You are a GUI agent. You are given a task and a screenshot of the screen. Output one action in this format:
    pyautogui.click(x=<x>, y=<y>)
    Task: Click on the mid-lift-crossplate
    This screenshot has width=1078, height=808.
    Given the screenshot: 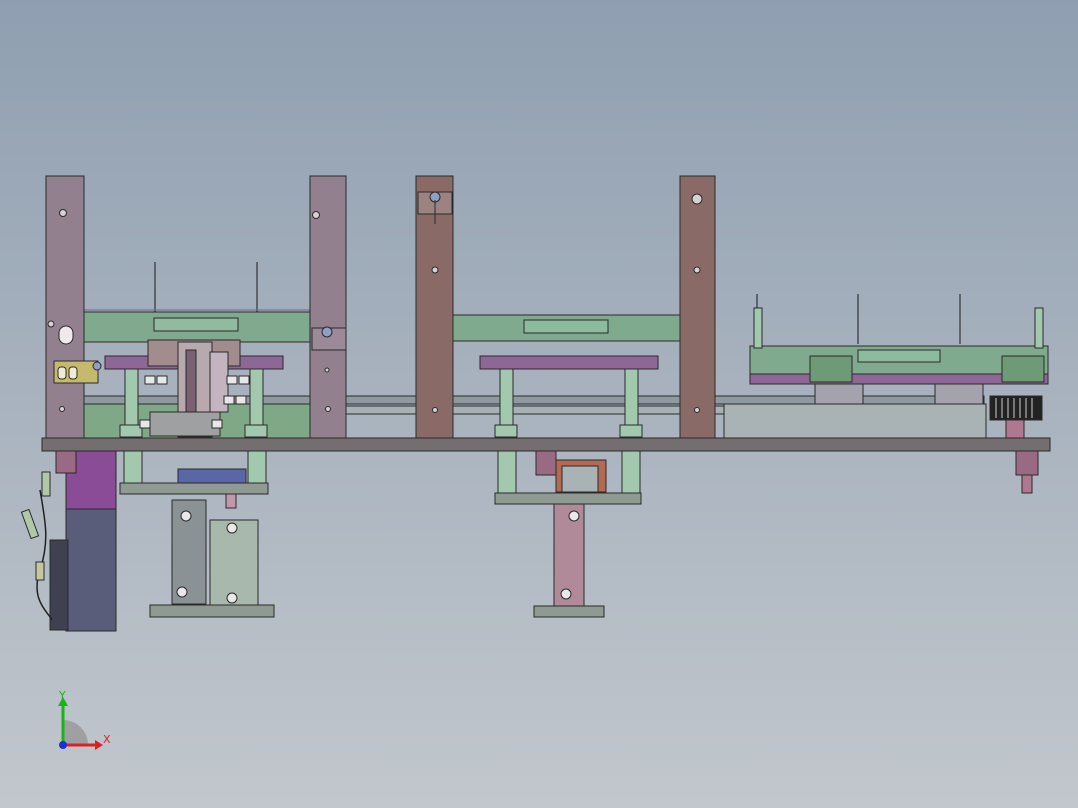 What is the action you would take?
    pyautogui.click(x=568, y=498)
    